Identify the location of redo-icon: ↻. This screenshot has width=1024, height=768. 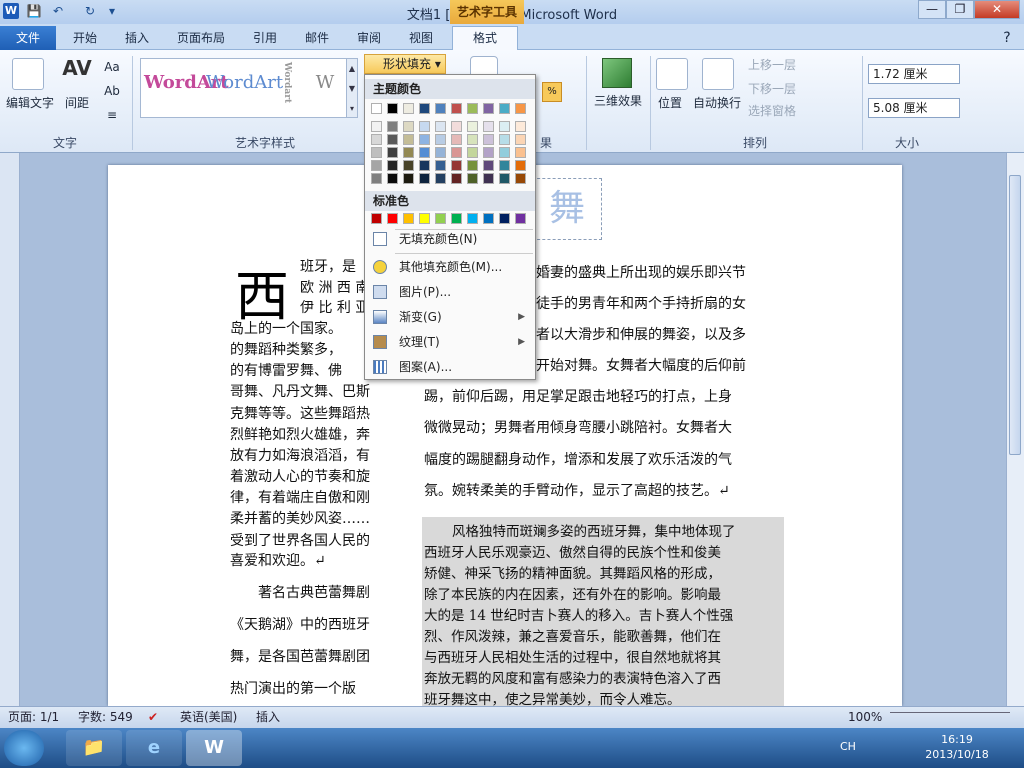
(90, 11).